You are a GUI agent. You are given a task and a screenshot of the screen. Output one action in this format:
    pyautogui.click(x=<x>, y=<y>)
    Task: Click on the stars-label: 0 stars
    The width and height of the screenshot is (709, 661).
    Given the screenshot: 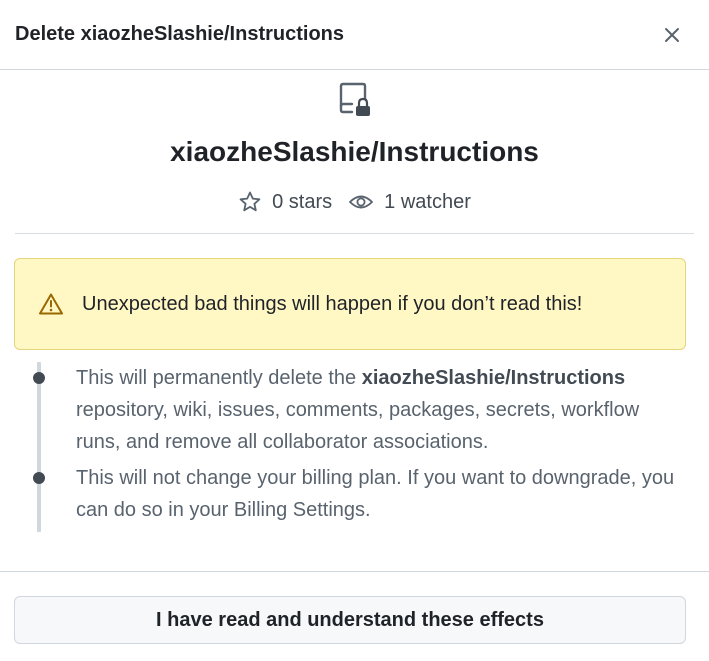 What is the action you would take?
    pyautogui.click(x=302, y=201)
    